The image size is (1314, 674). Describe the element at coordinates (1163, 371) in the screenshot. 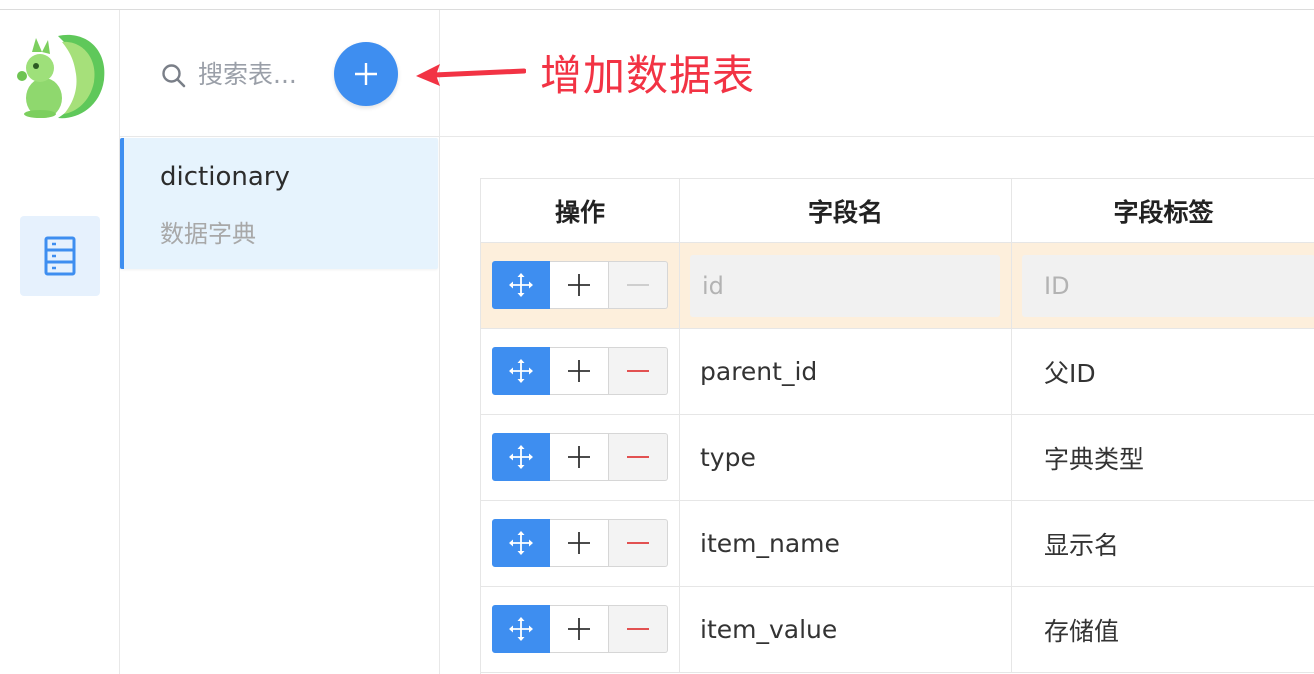

I see `field-label-cell: 父ID` at that location.